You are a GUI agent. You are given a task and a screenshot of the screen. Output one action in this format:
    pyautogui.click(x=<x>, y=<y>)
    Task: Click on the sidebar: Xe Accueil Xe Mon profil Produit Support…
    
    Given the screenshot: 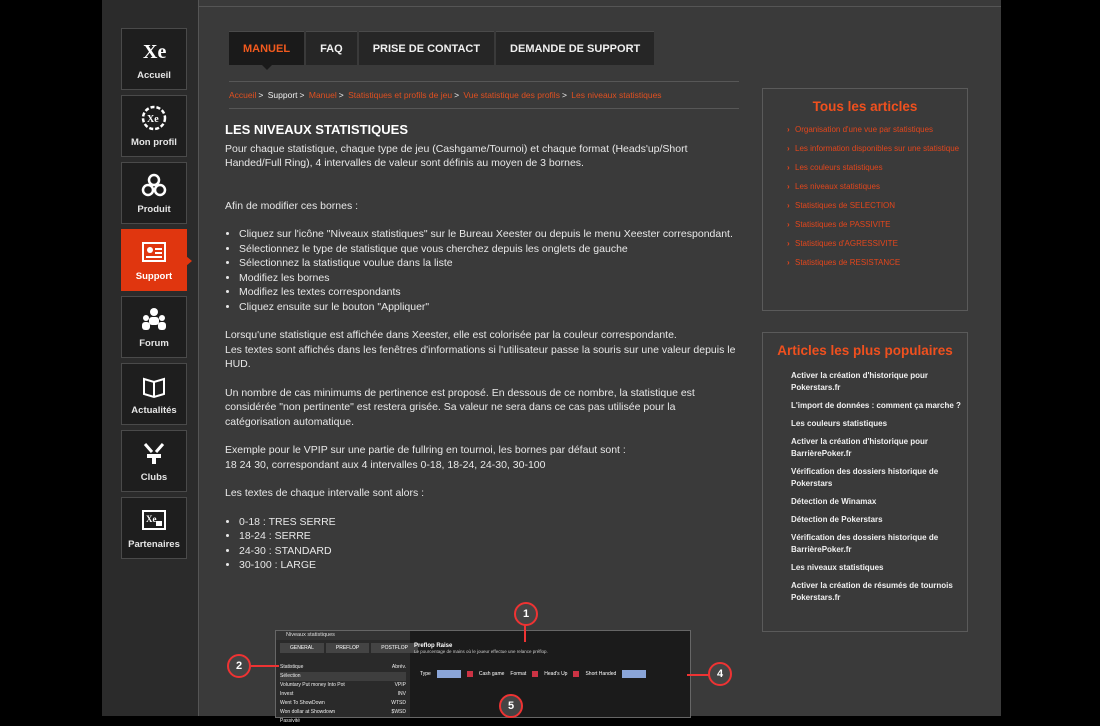 What is the action you would take?
    pyautogui.click(x=150, y=358)
    